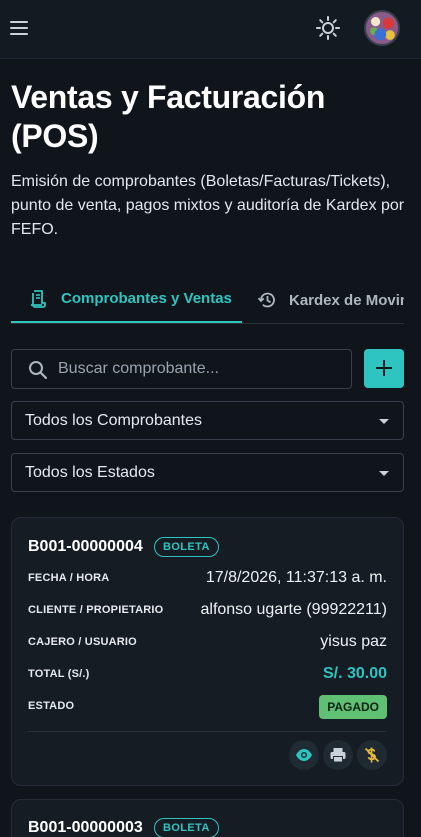  I want to click on total-value: S/. 30.00, so click(354, 673).